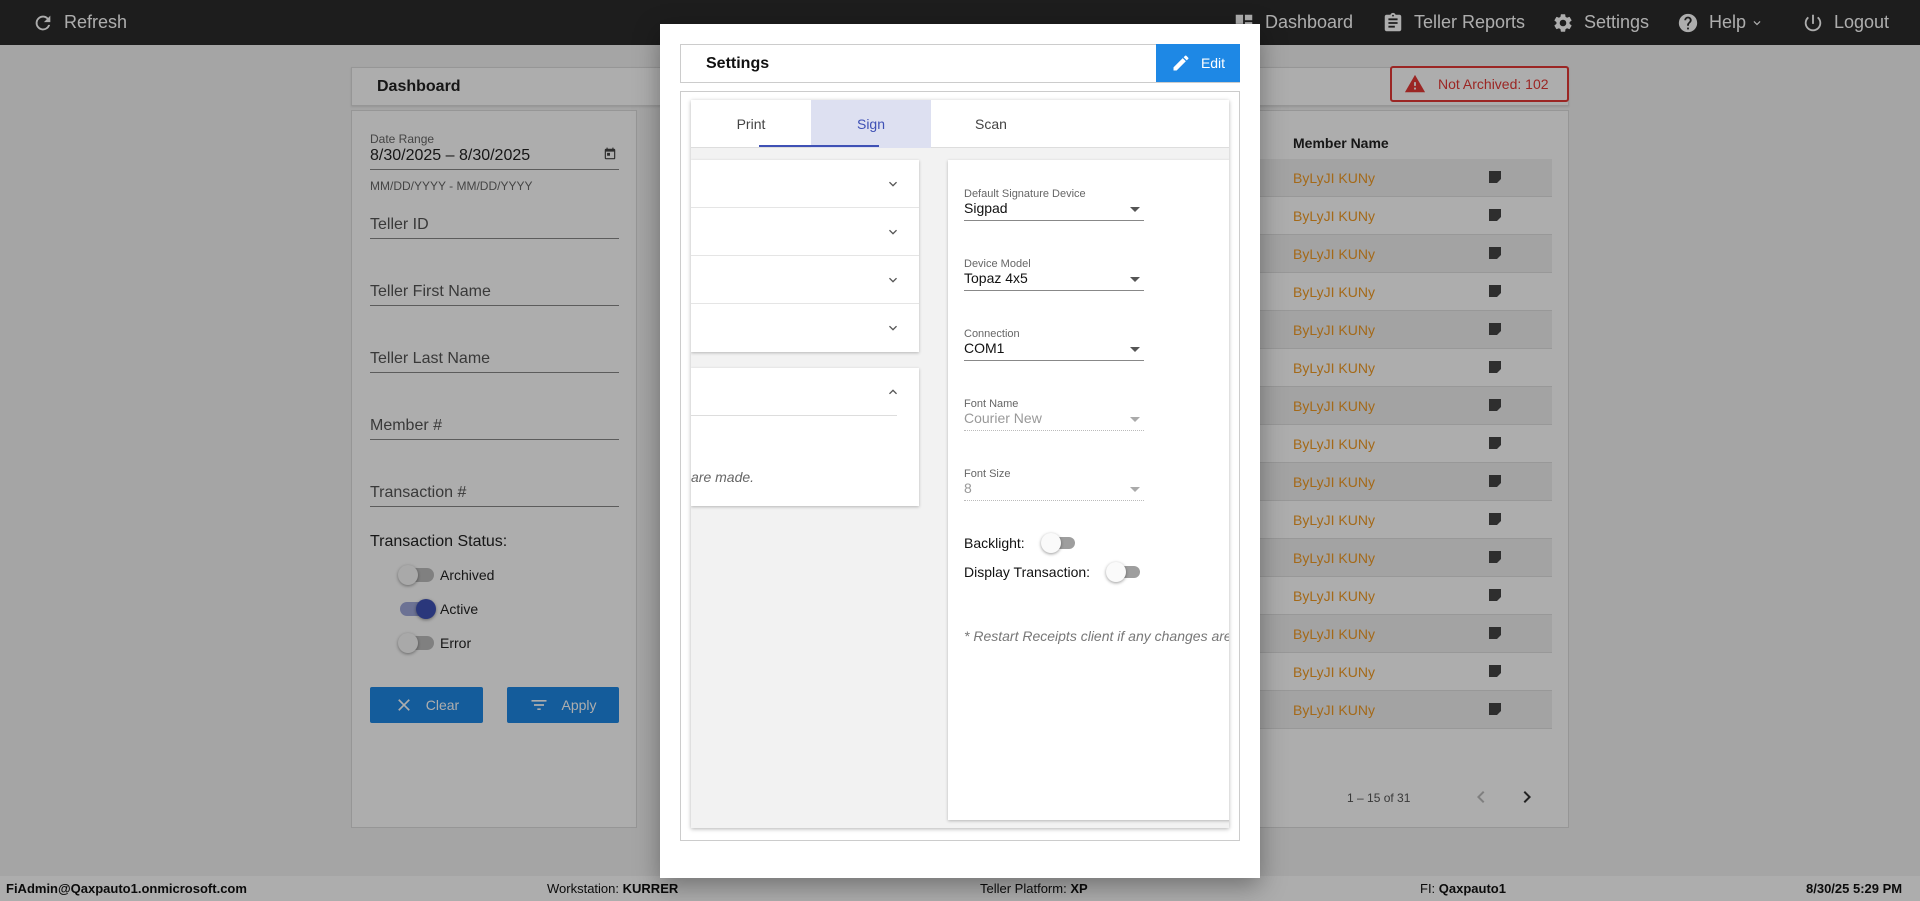 The image size is (1920, 901). Describe the element at coordinates (994, 543) in the screenshot. I see `backlight-label: Backlight:` at that location.